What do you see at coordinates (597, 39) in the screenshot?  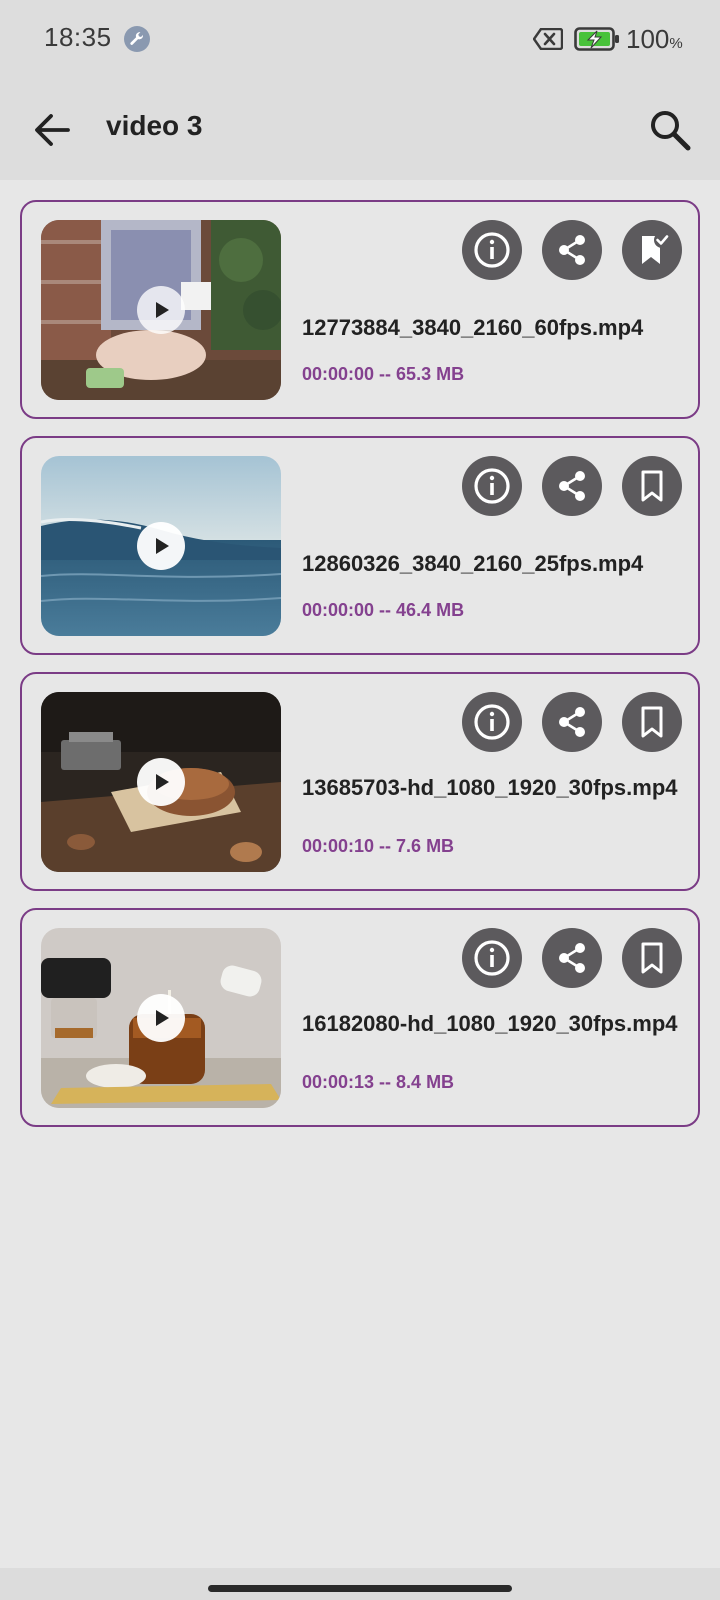 I see `battery-charging-icon` at bounding box center [597, 39].